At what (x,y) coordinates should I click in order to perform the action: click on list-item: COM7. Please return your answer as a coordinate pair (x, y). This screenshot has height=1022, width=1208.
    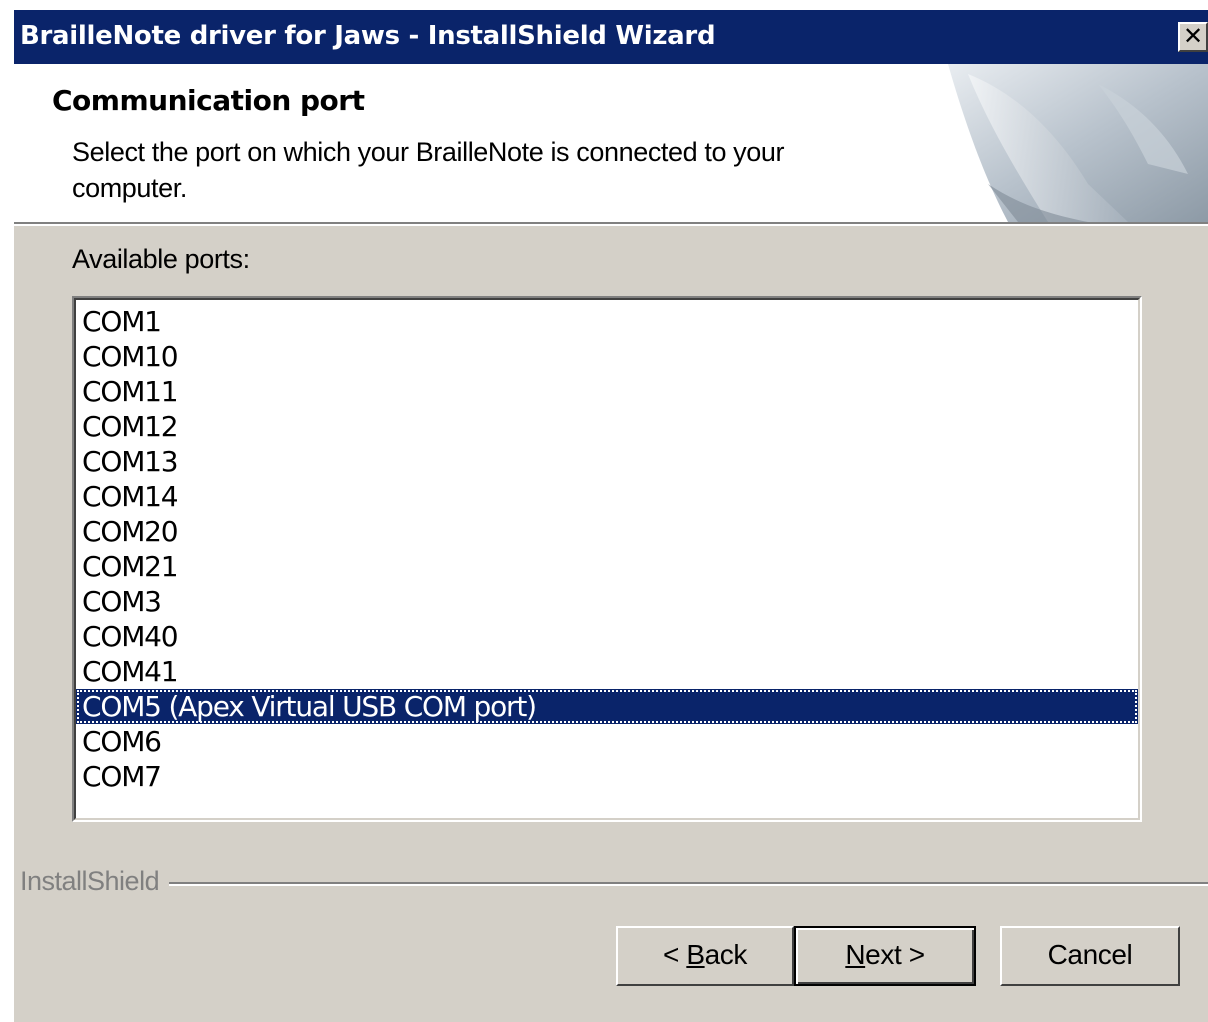
    Looking at the image, I should click on (607, 776).